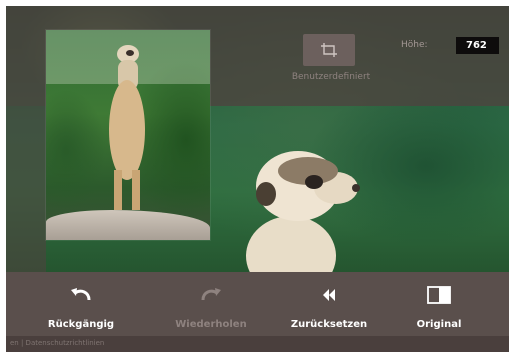  I want to click on meerkat-image, so click(303, 213).